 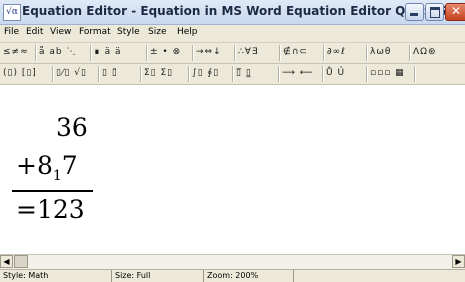 What do you see at coordinates (128, 32) in the screenshot?
I see `menu-style: Style` at bounding box center [128, 32].